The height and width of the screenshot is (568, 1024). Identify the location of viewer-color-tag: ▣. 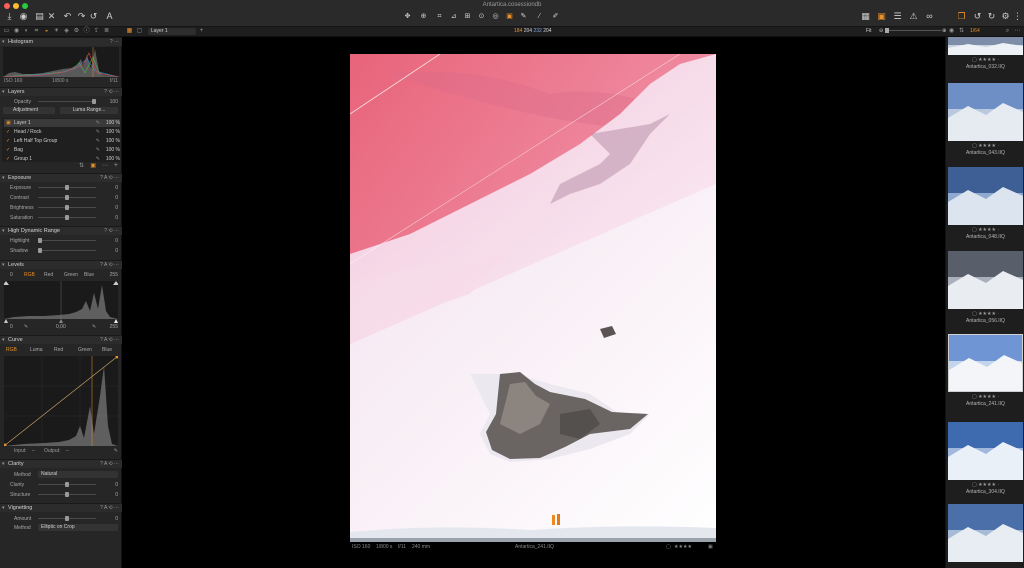
(710, 547).